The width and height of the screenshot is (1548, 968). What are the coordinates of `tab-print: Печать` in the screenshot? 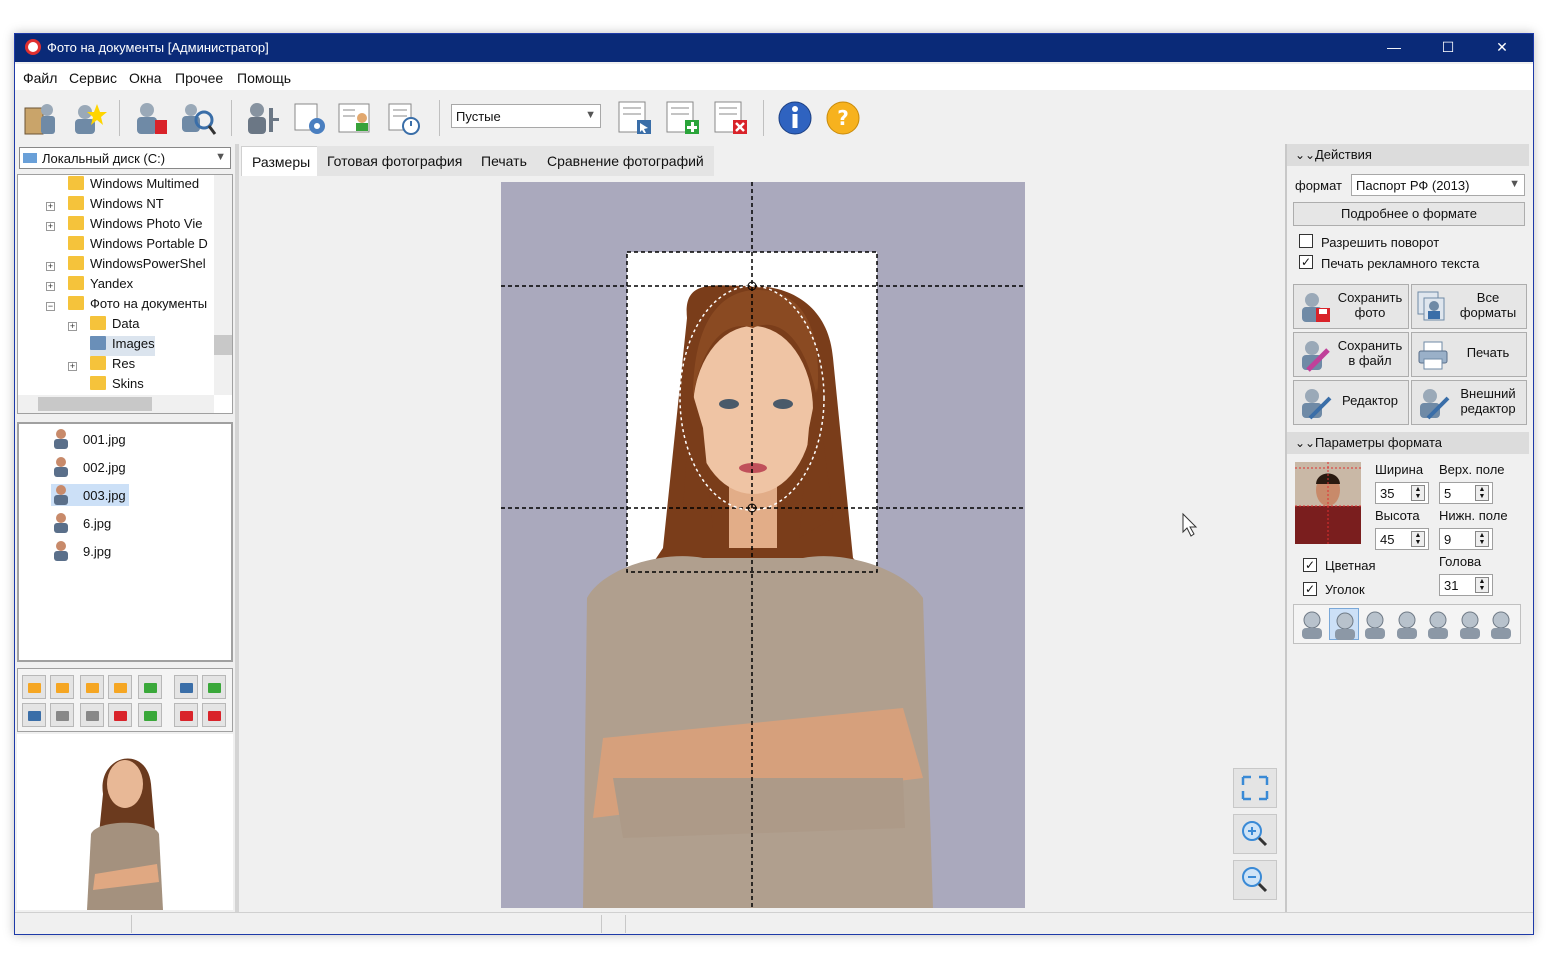 It's located at (504, 161).